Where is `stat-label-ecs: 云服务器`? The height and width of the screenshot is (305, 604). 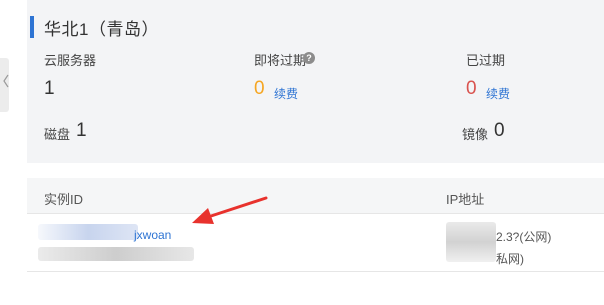
stat-label-ecs: 云服务器 is located at coordinates (70, 60).